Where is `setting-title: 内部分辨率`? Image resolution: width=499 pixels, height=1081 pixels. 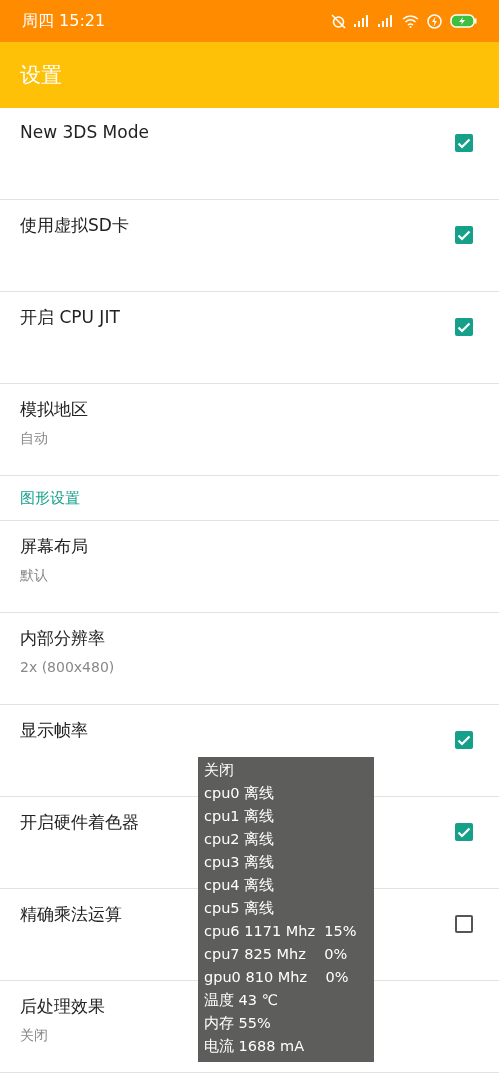
setting-title: 内部分辨率 is located at coordinates (67, 638).